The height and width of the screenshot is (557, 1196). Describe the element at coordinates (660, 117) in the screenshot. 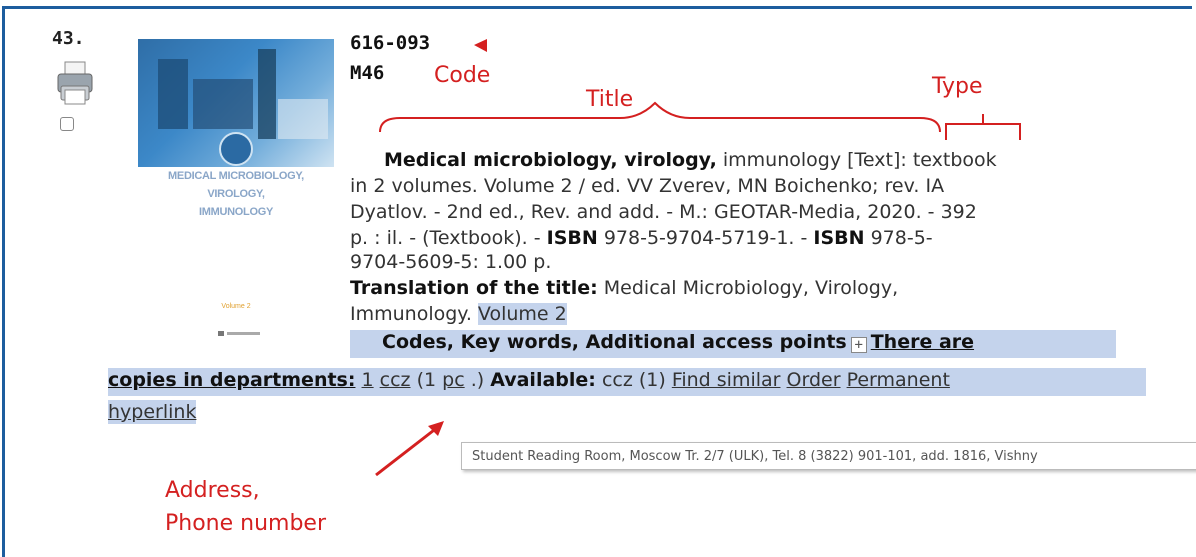

I see `title-brace` at that location.